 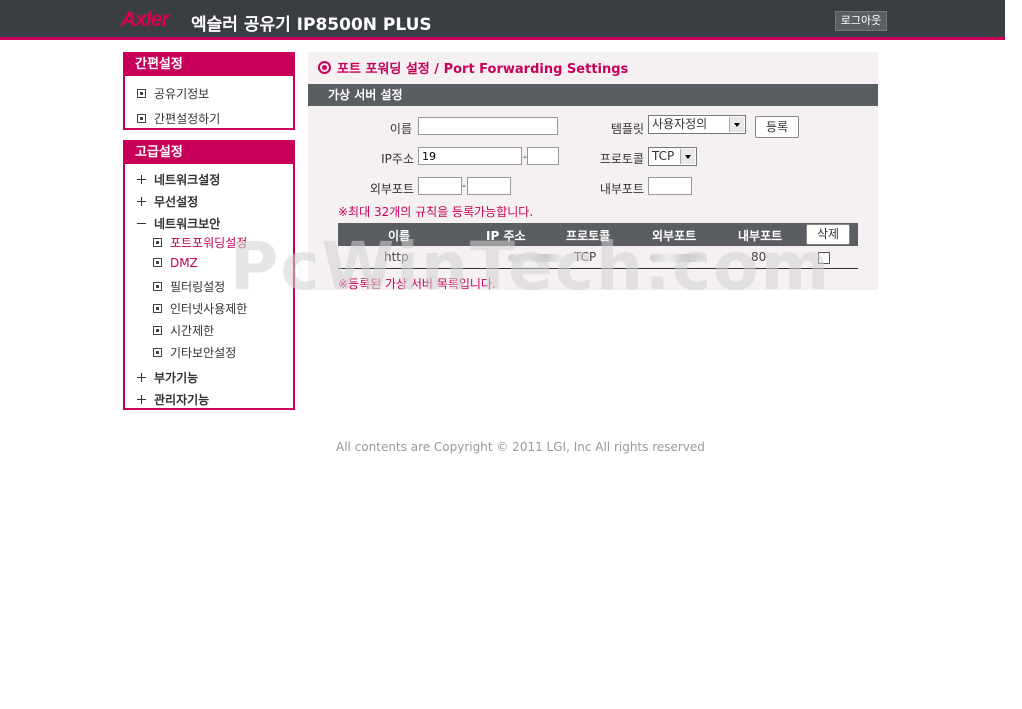 What do you see at coordinates (187, 180) in the screenshot?
I see `sidebar-item-label: 네트워크설정` at bounding box center [187, 180].